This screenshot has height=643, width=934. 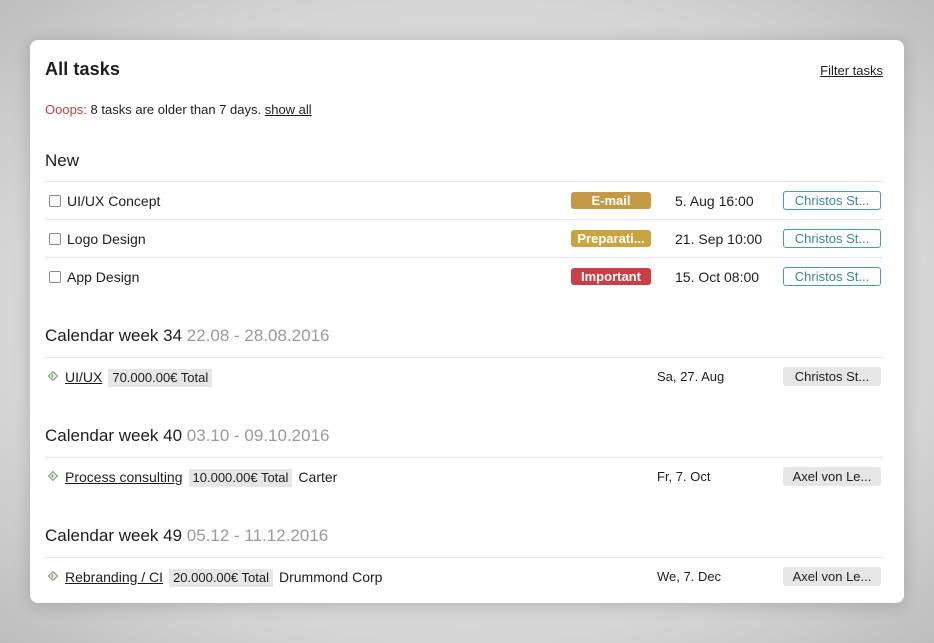 I want to click on client-name: Drummond Corp, so click(x=330, y=577).